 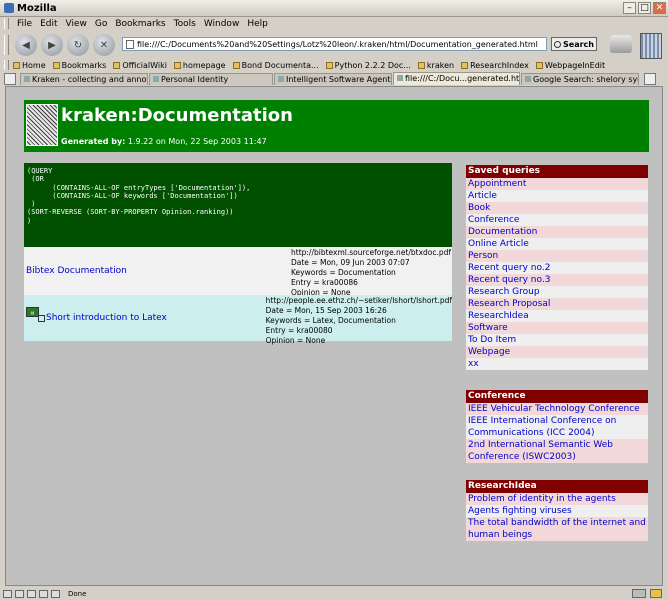 What do you see at coordinates (440, 65) in the screenshot?
I see `bookmark-label: kraken` at bounding box center [440, 65].